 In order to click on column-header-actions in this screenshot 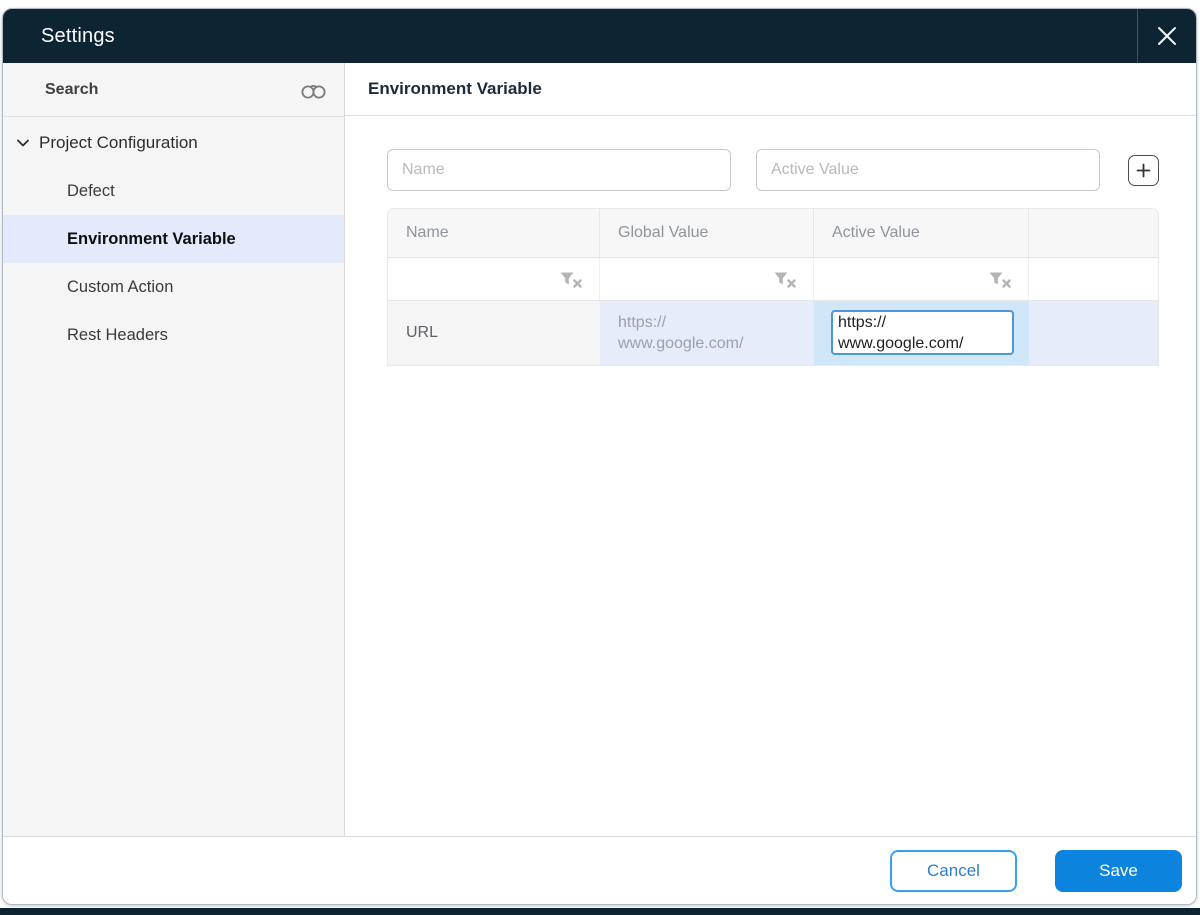, I will do `click(1093, 233)`.